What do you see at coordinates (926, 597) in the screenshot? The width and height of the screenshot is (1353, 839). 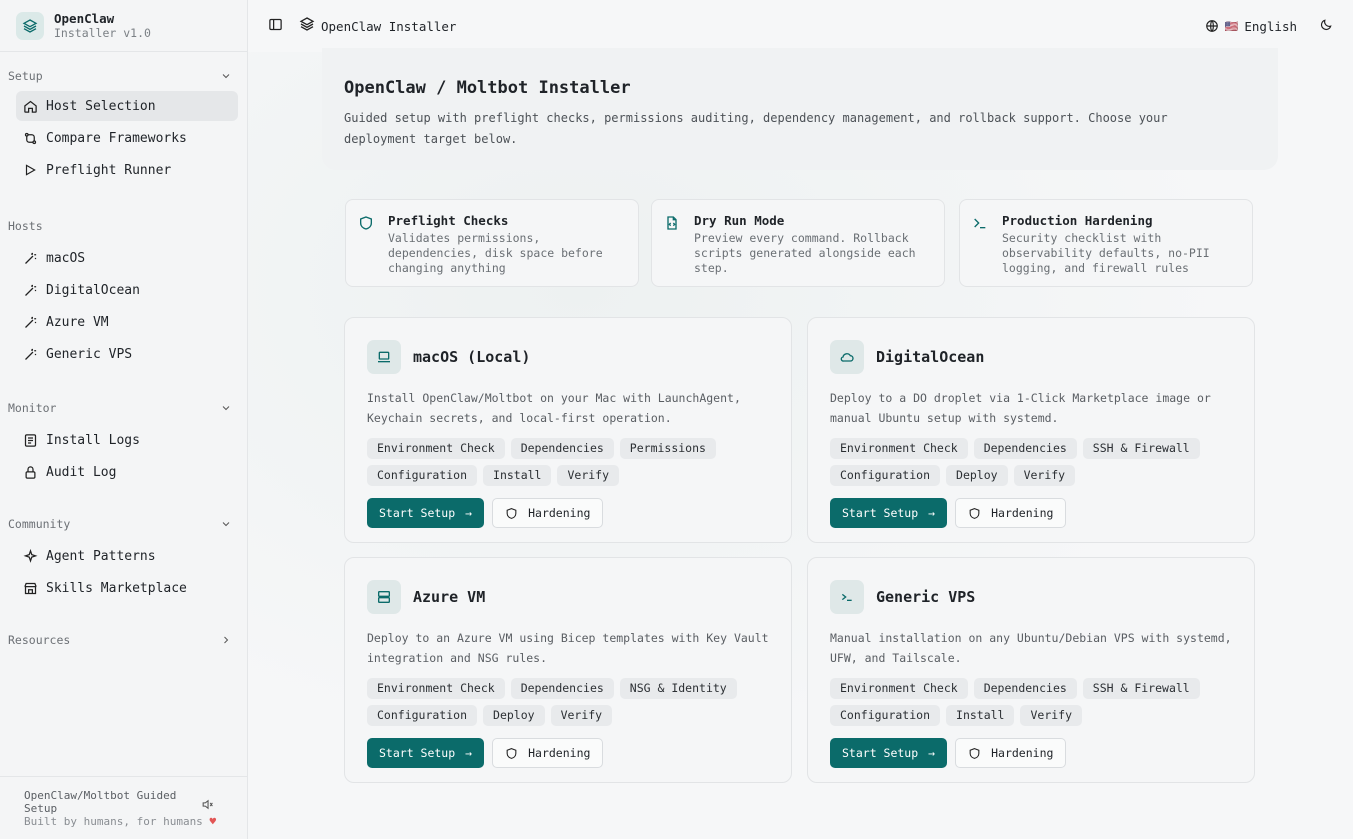 I see `host-title: Generic VPS` at bounding box center [926, 597].